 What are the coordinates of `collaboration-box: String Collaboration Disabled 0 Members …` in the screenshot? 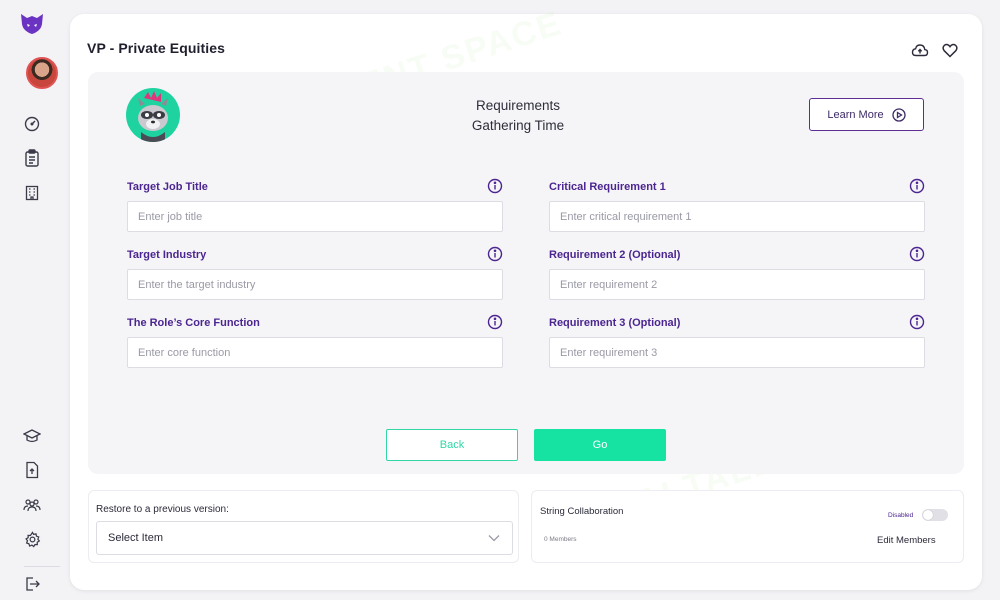 It's located at (747, 526).